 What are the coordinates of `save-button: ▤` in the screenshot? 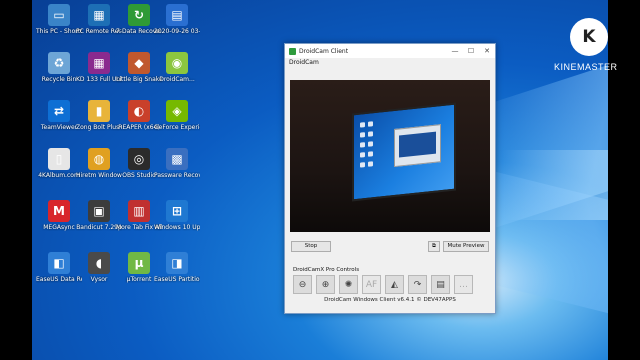 It's located at (440, 284).